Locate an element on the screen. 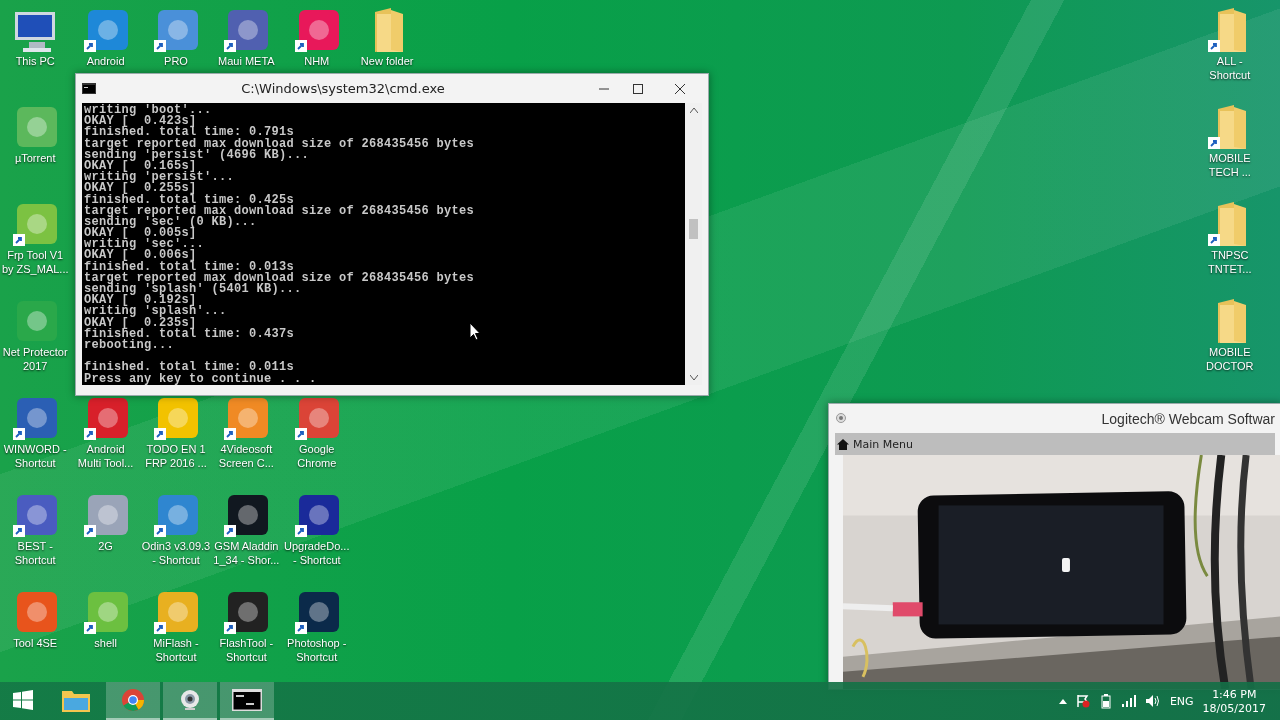 This screenshot has height=720, width=1280. scroll-up-icon is located at coordinates (693, 110).